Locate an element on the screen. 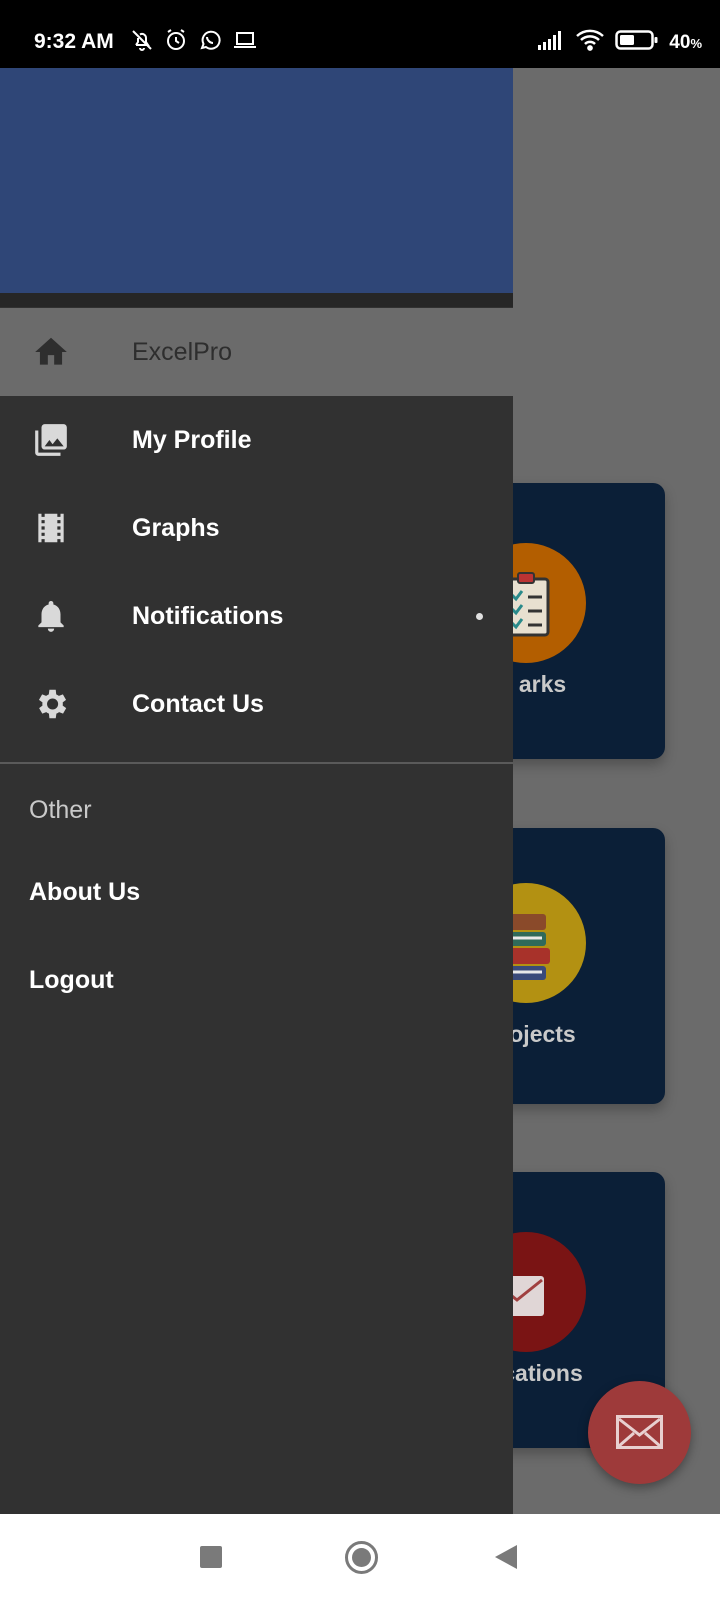 The height and width of the screenshot is (1600, 720). back-button is located at coordinates (506, 1557).